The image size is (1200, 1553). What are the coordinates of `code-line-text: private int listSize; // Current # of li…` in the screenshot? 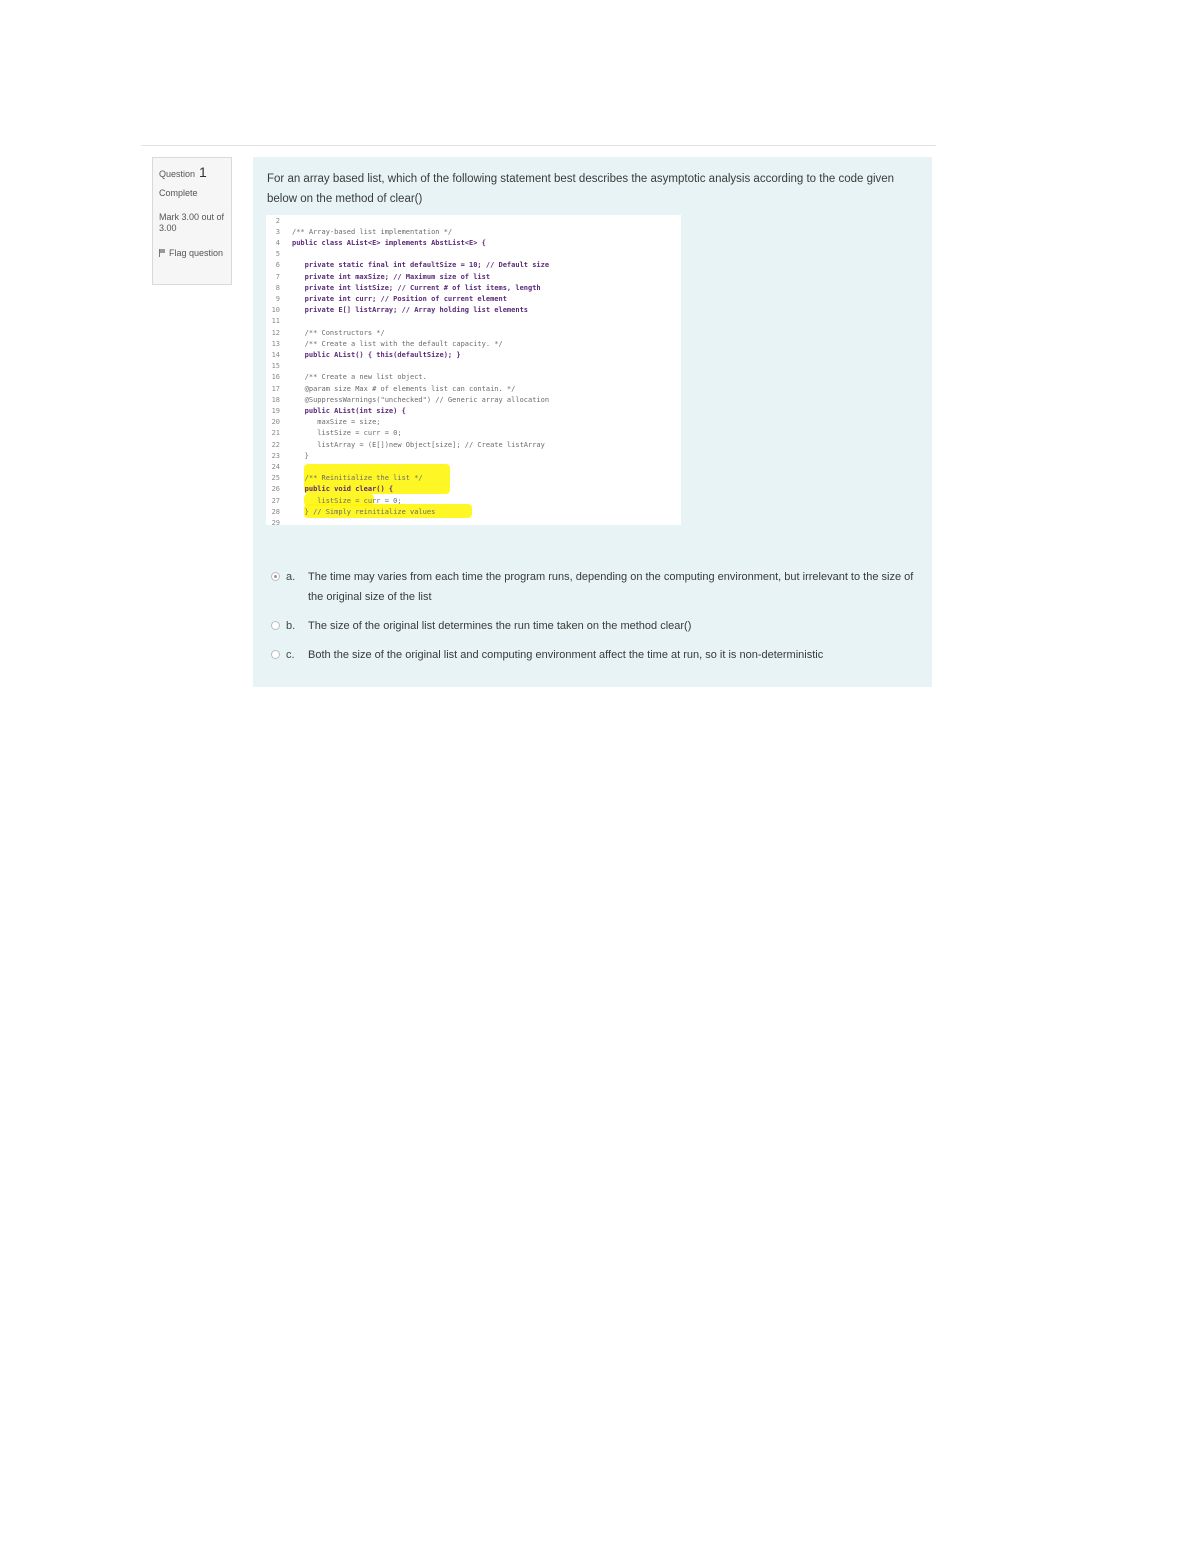 It's located at (416, 287).